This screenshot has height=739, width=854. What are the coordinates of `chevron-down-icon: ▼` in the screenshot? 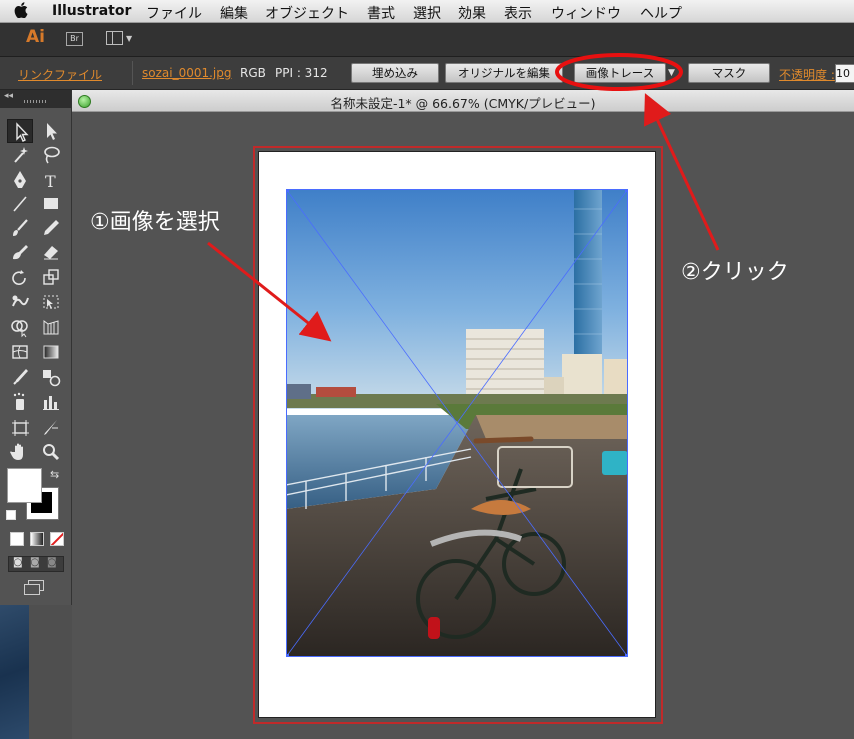 It's located at (129, 38).